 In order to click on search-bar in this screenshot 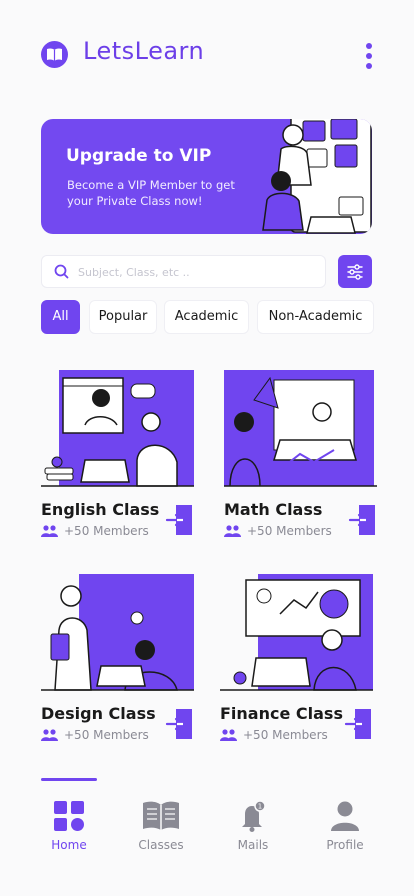, I will do `click(183, 271)`.